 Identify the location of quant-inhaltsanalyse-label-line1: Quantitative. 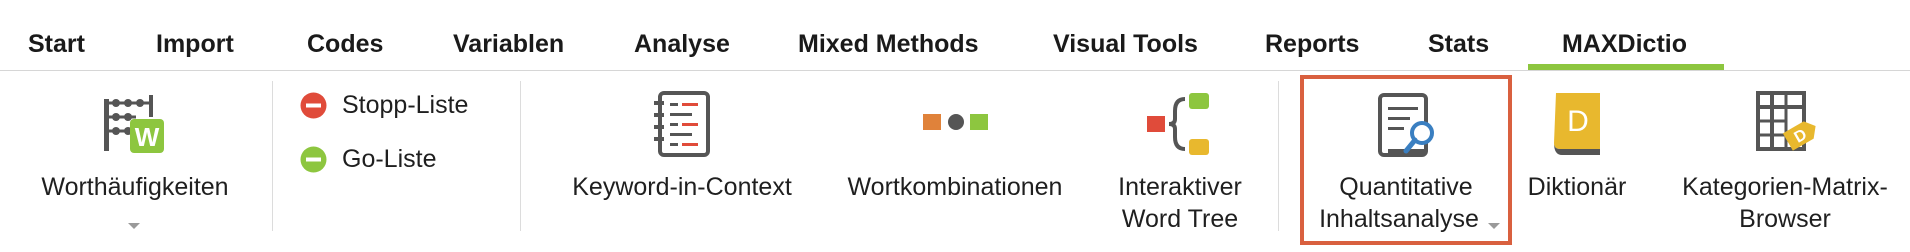
(1406, 187).